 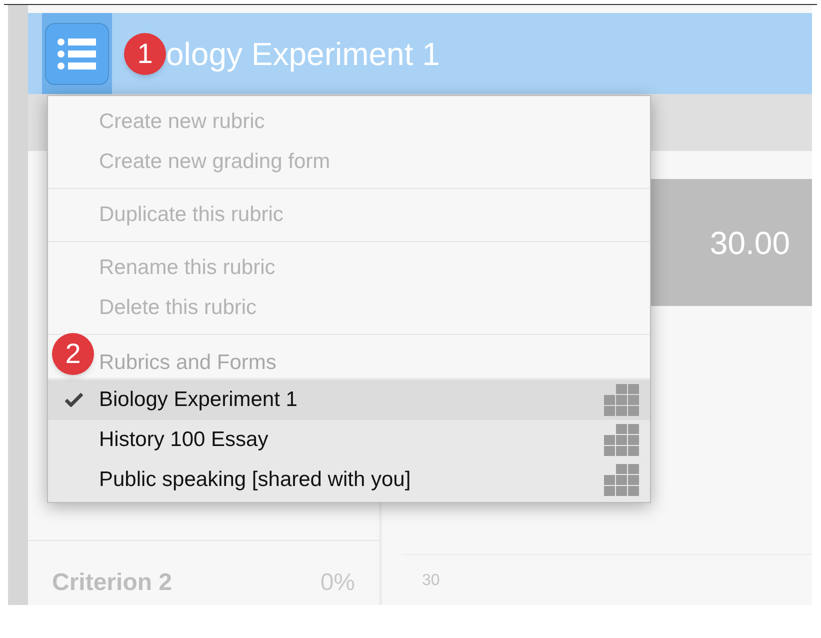 I want to click on section-label: Rubrics and Forms, so click(x=187, y=363).